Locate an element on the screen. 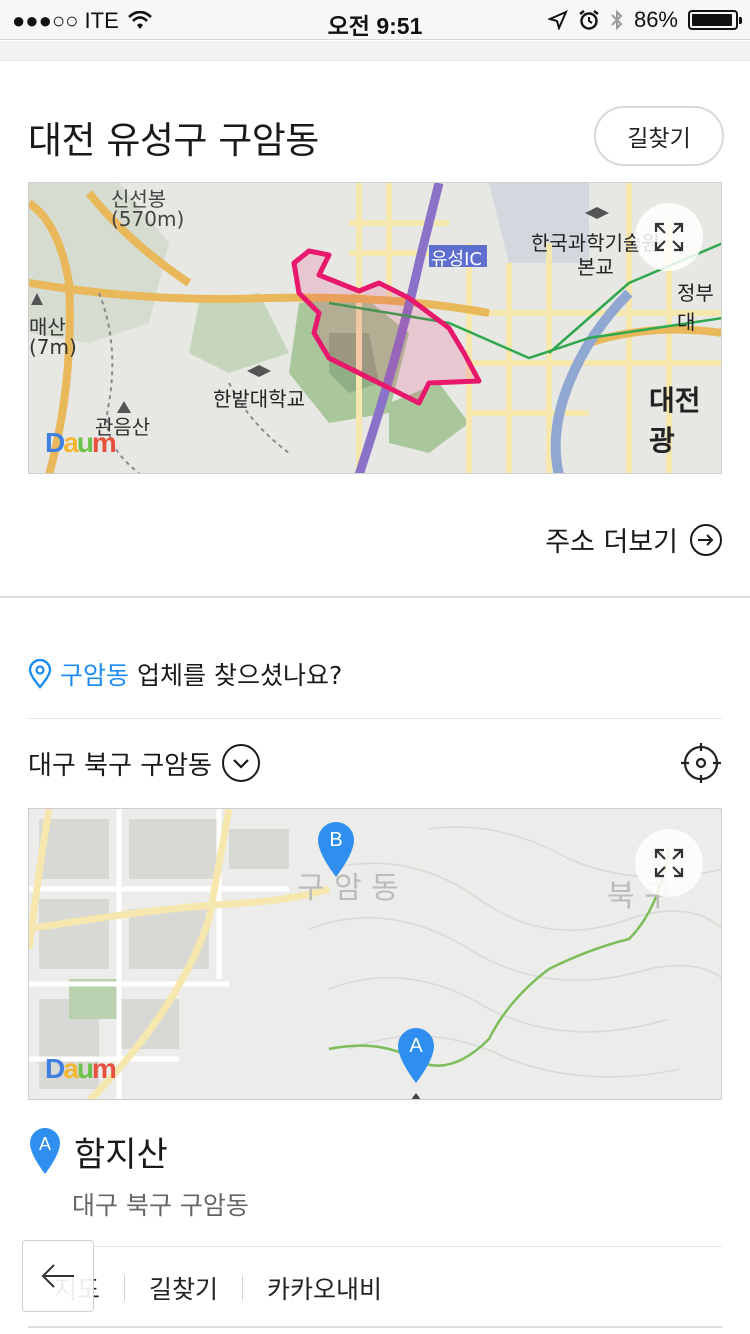  battery-icon is located at coordinates (715, 20).